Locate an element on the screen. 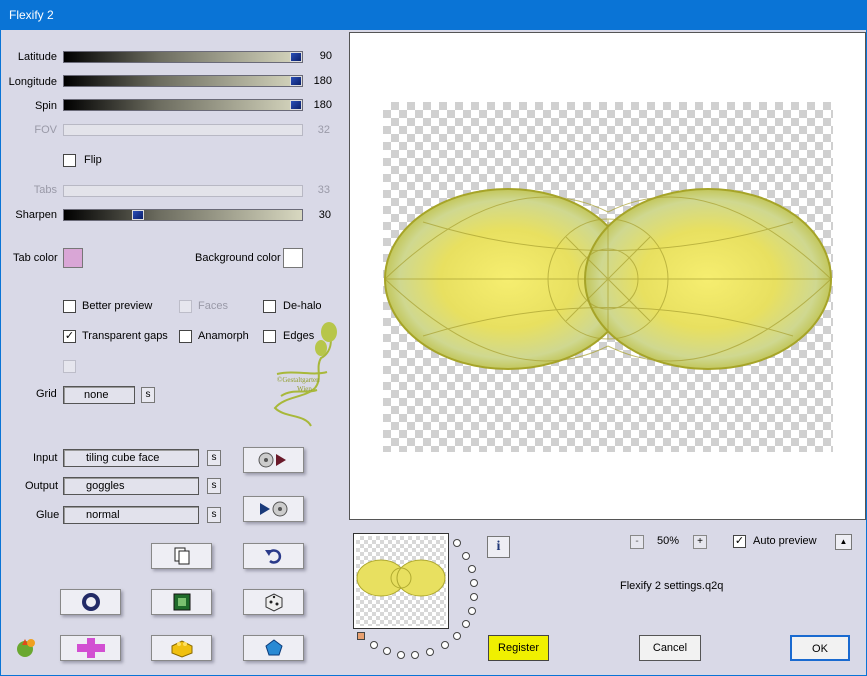  grid-s-button: s is located at coordinates (148, 395).